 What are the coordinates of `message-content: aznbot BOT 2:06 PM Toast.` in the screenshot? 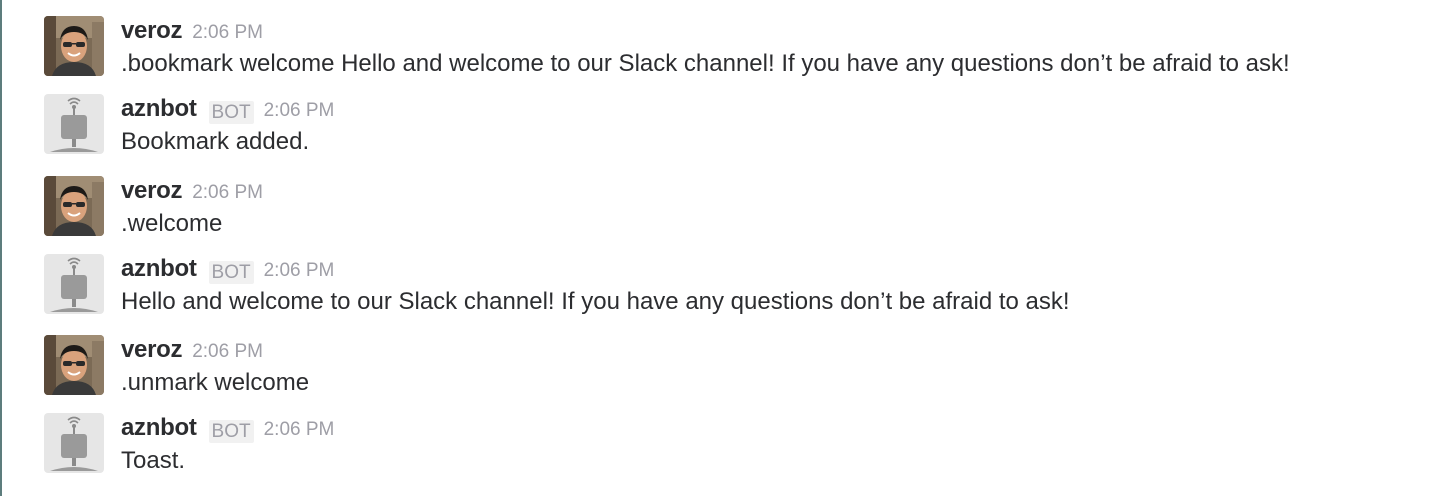 It's located at (781, 446).